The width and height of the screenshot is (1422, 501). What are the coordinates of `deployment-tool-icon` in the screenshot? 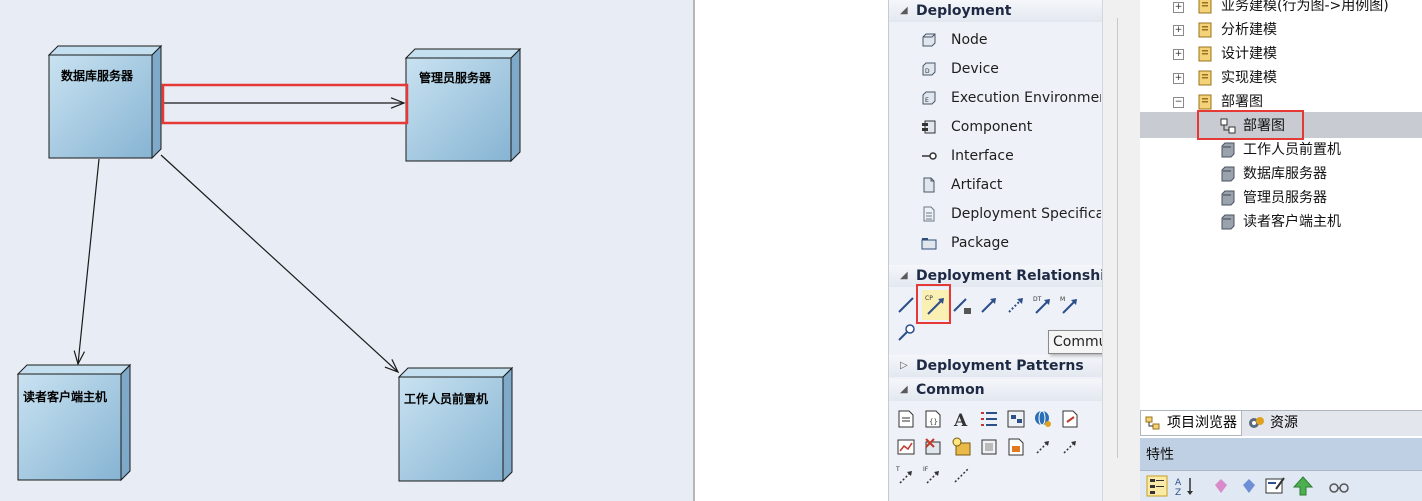 It's located at (962, 305).